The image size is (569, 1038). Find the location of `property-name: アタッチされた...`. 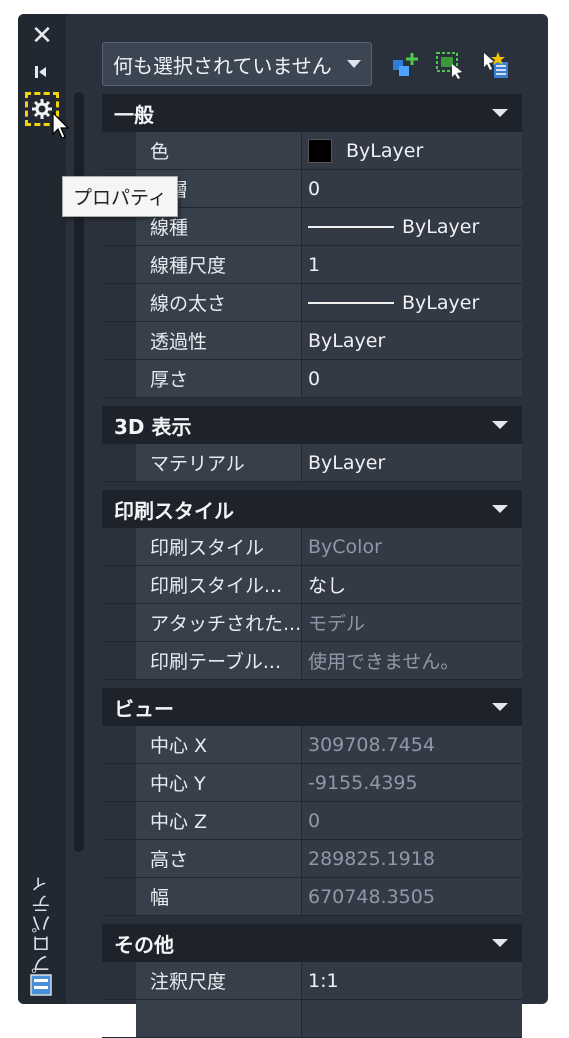

property-name: アタッチされた... is located at coordinates (219, 622).